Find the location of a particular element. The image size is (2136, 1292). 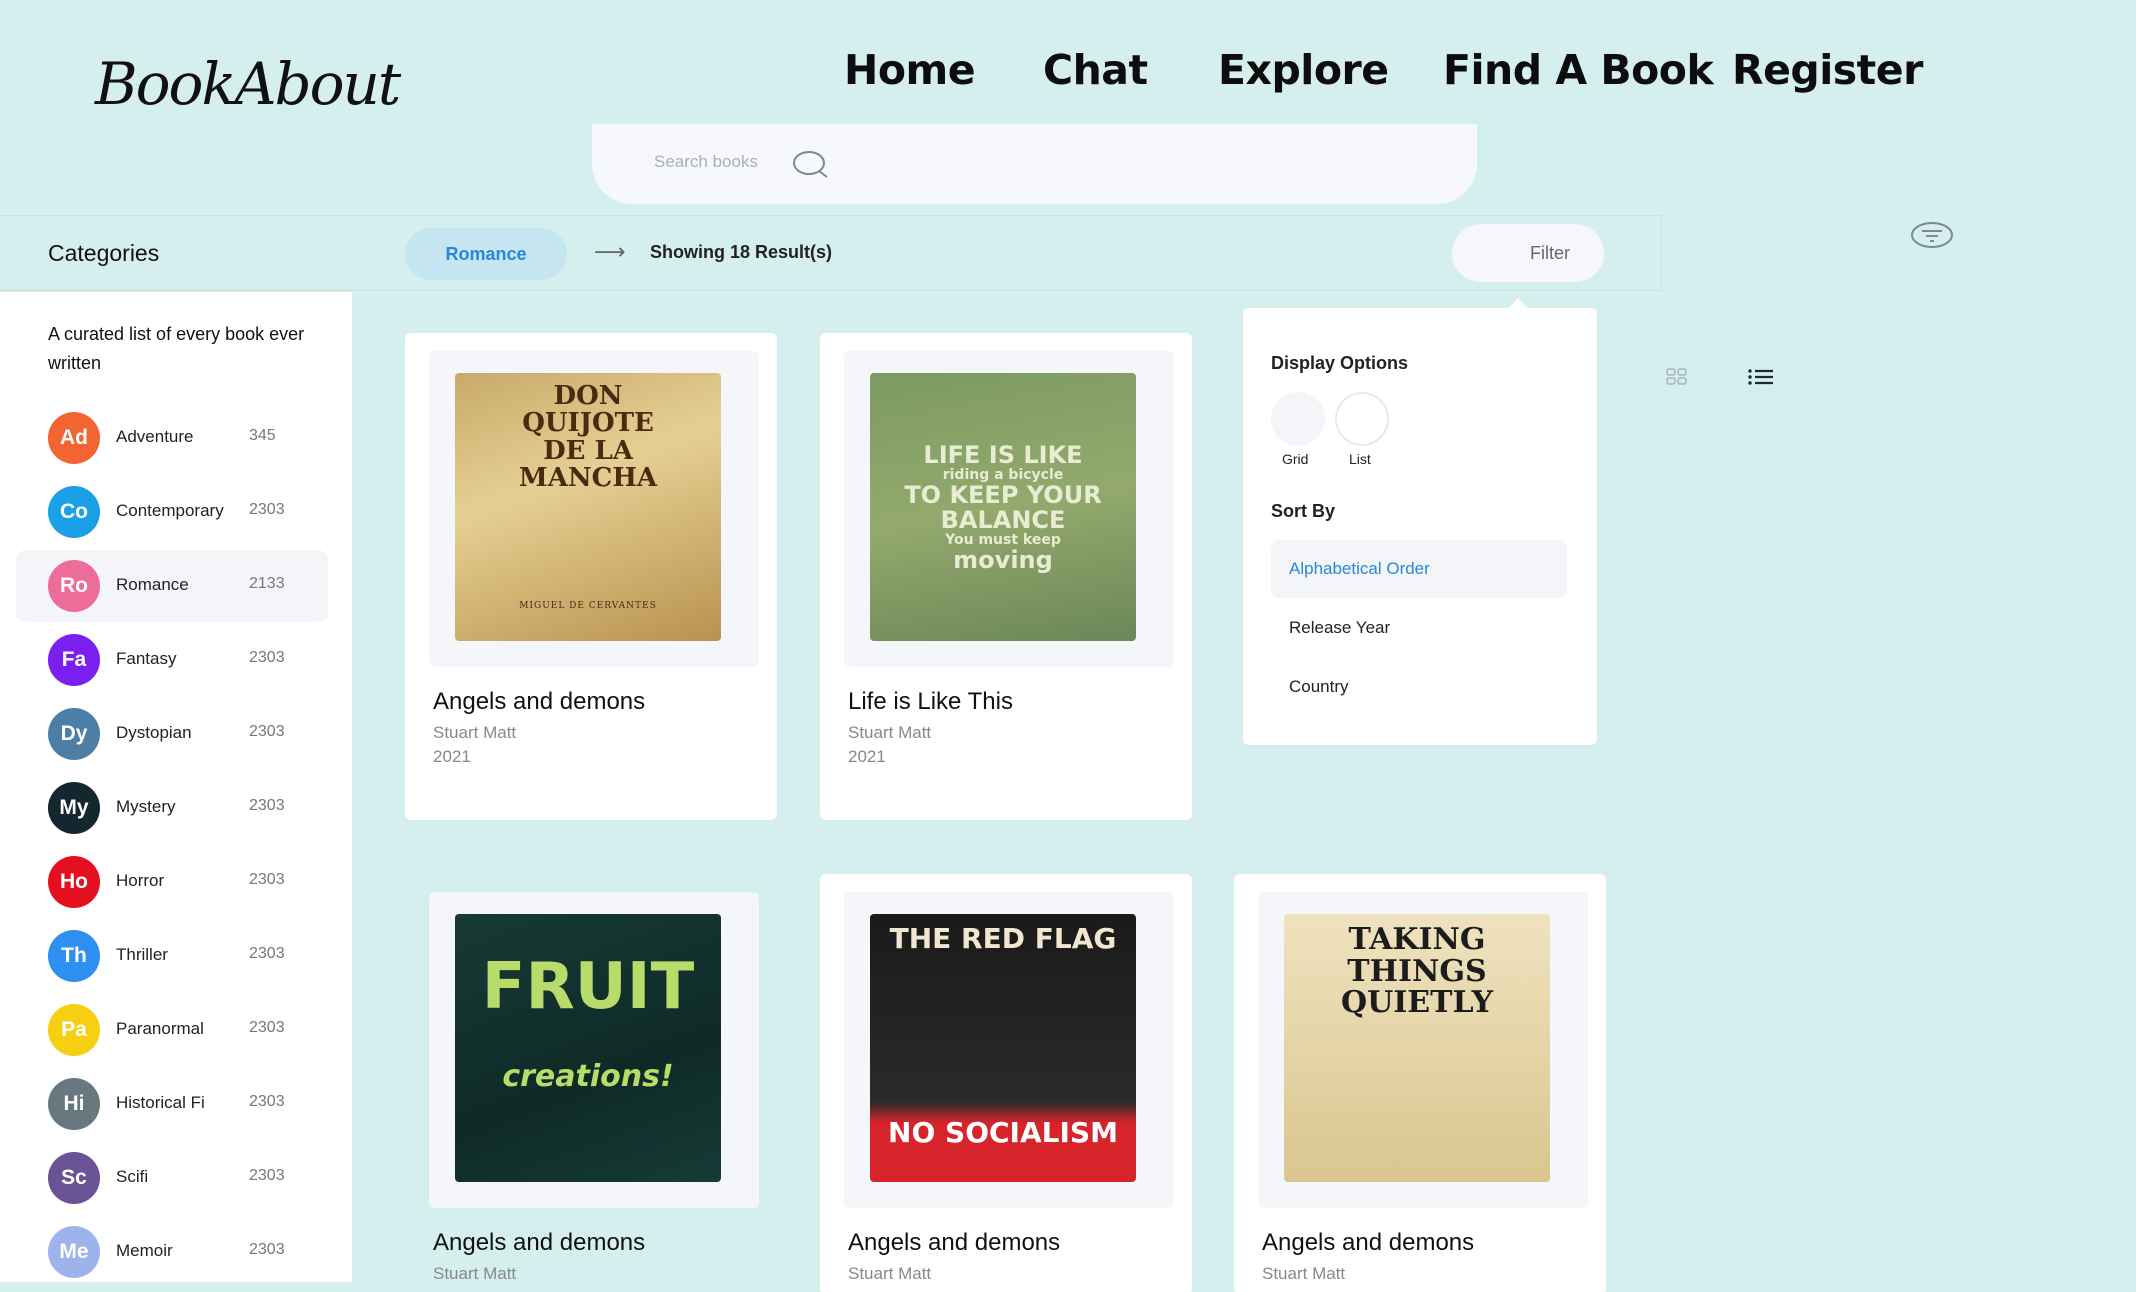

filter-button: Filter is located at coordinates (1528, 253).